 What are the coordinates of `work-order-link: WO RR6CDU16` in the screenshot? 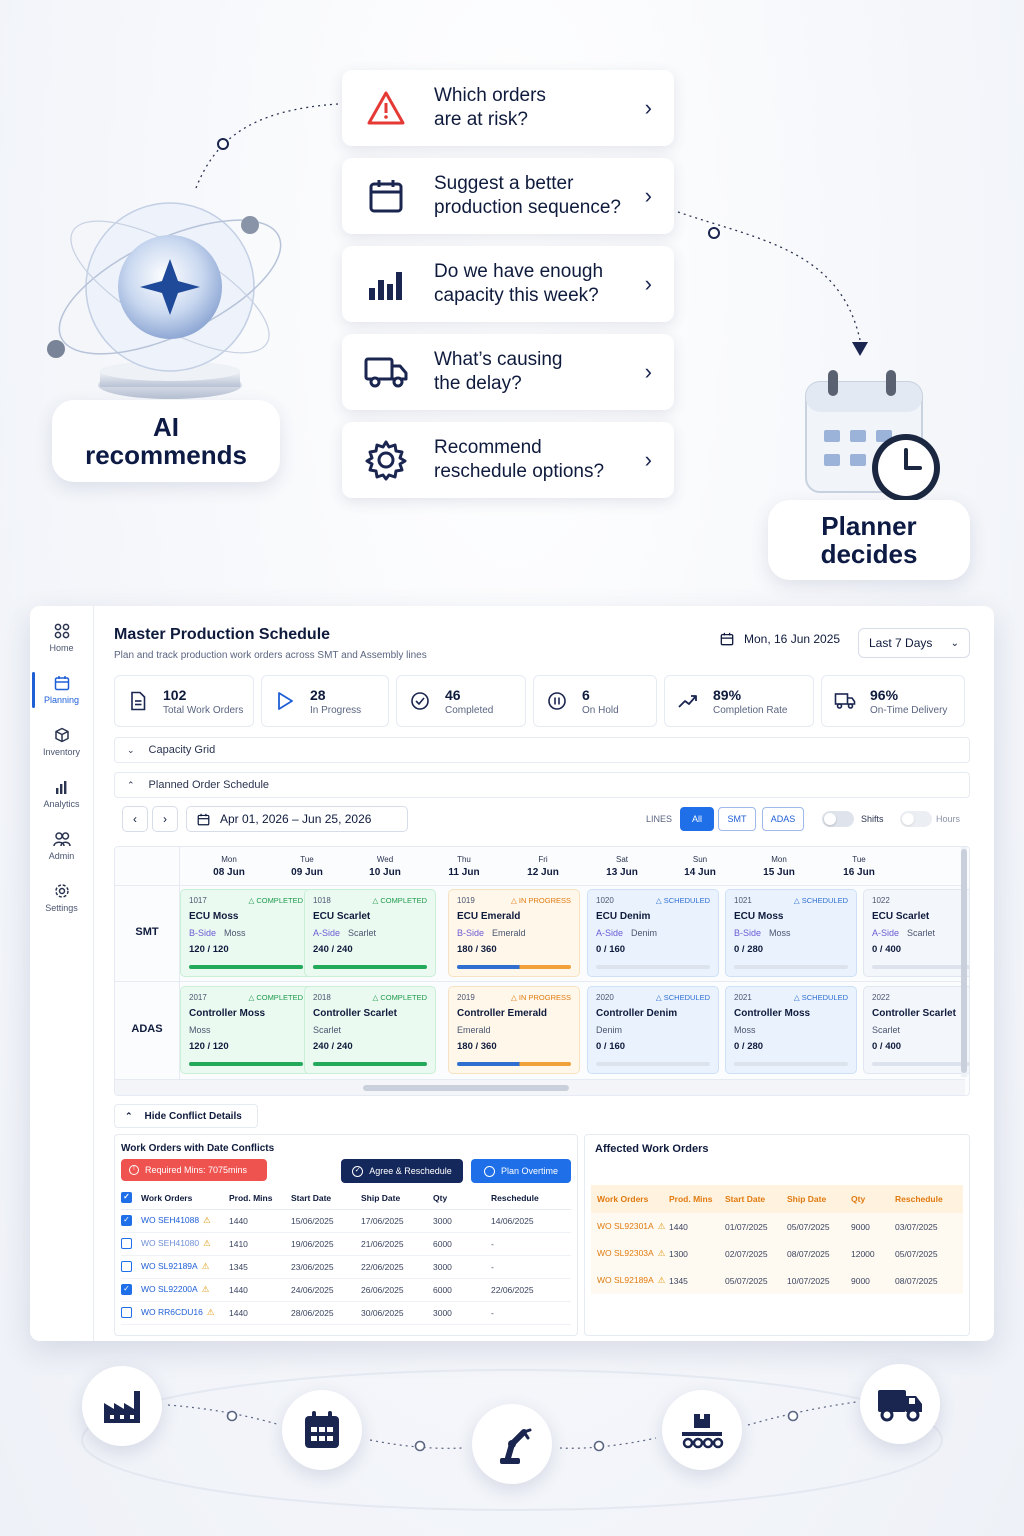 It's located at (172, 1312).